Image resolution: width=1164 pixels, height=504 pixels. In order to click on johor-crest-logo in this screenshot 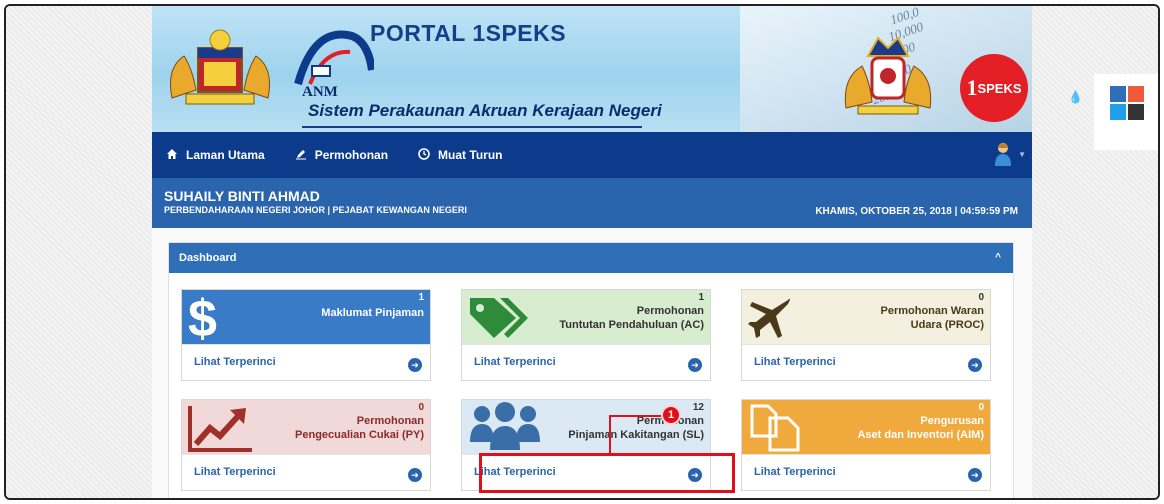, I will do `click(888, 75)`.